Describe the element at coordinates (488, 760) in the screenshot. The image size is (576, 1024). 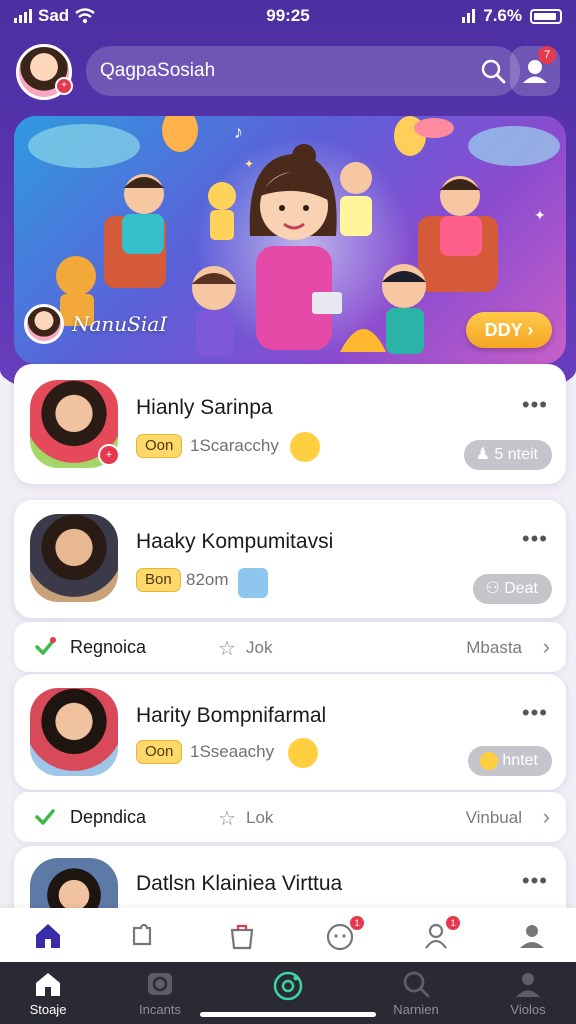
I see `emoji-icon` at that location.